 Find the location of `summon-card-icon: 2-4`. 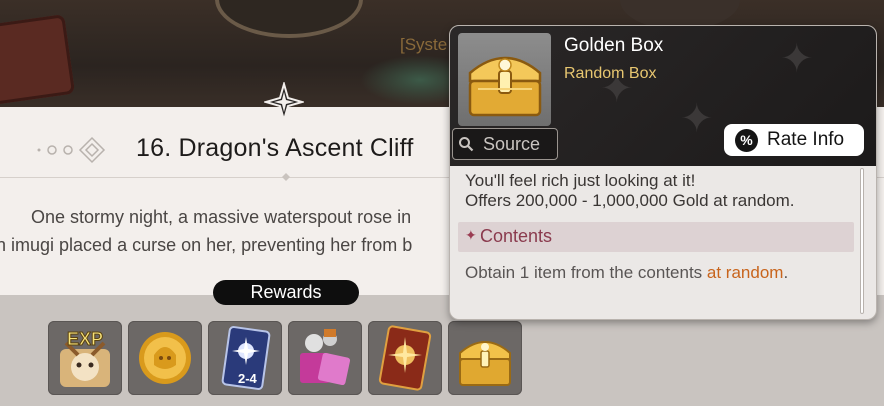

summon-card-icon: 2-4 is located at coordinates (246, 358).